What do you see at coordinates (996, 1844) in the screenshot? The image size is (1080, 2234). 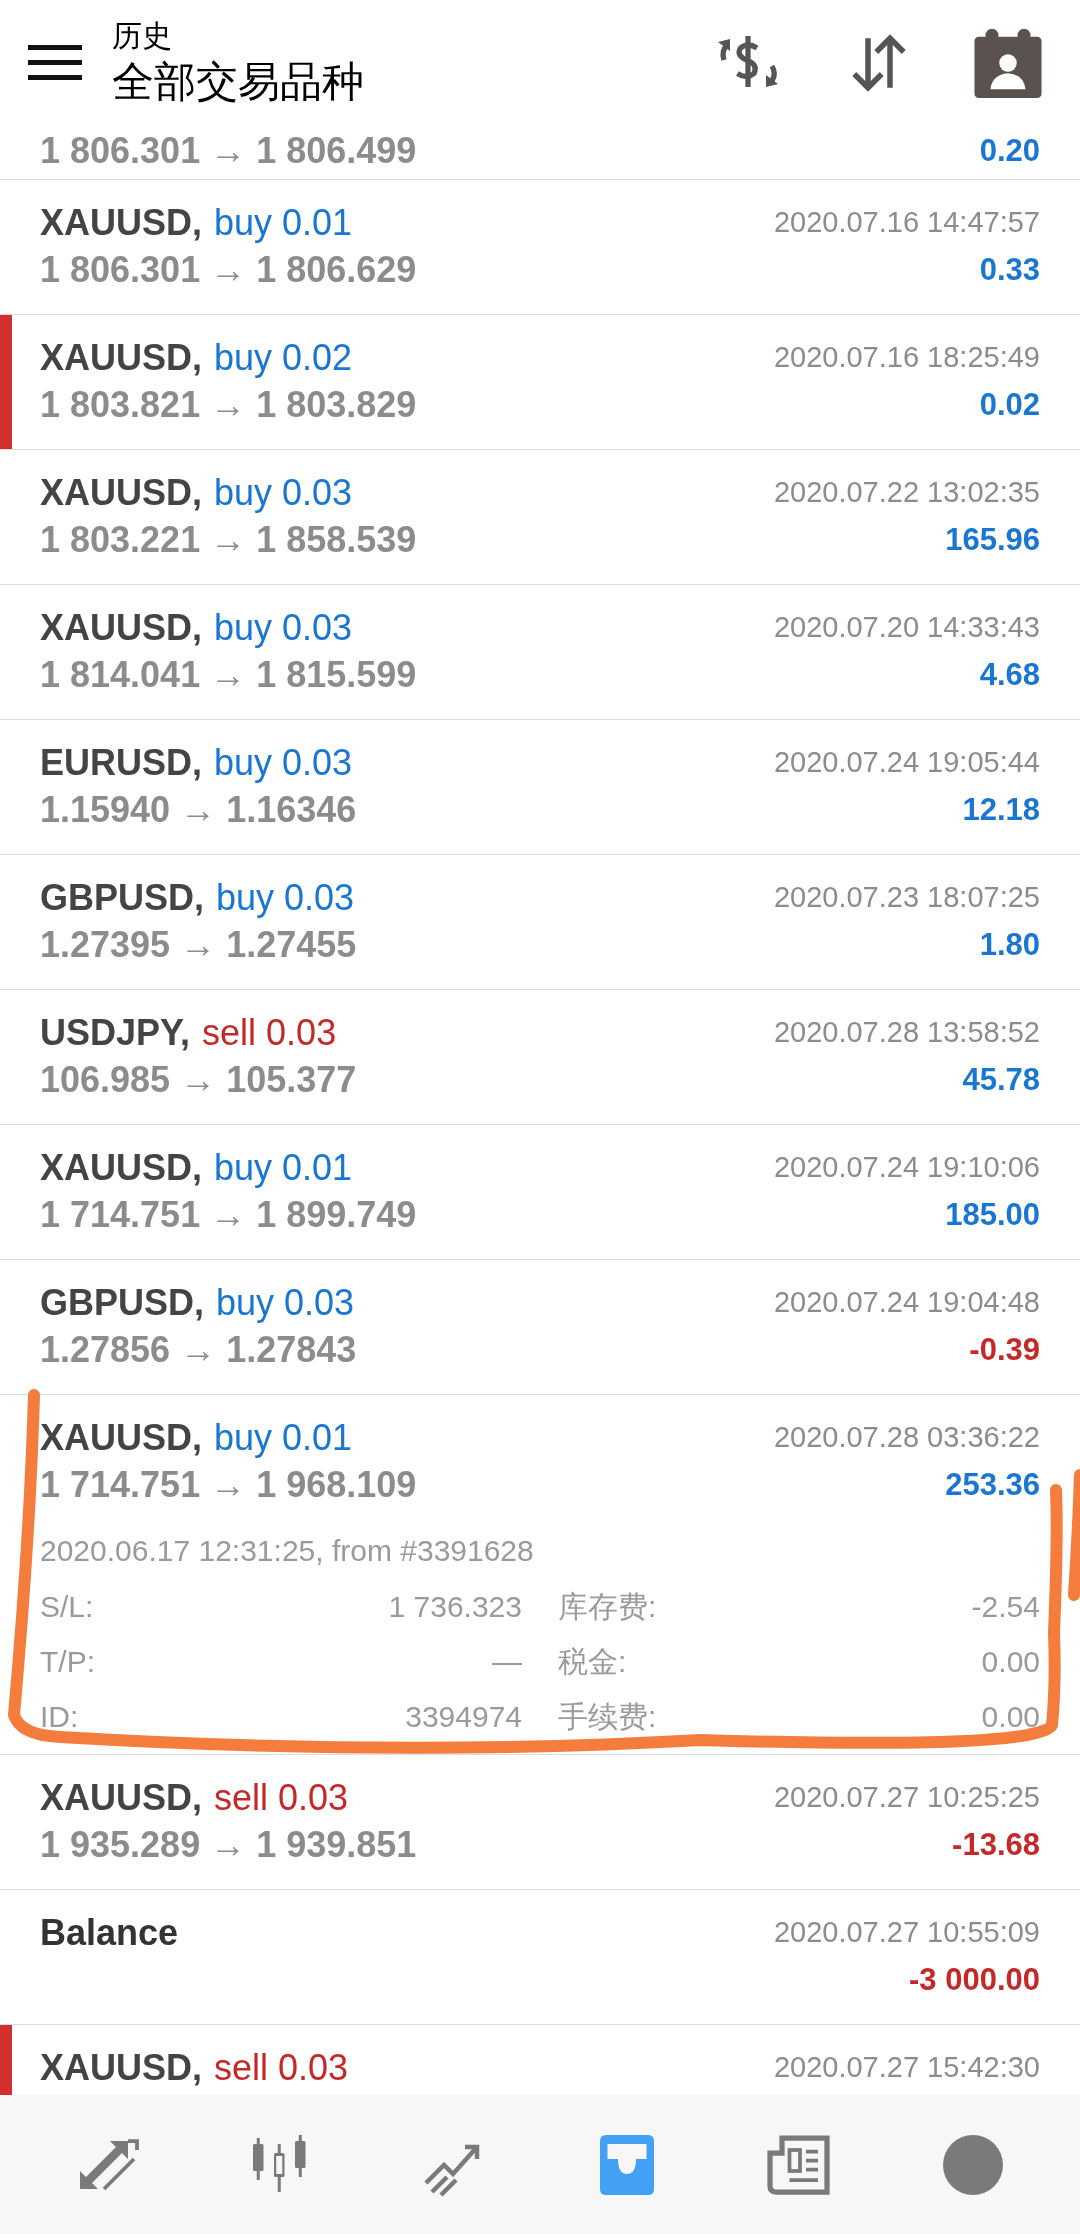 I see `profit-value: -13.68` at bounding box center [996, 1844].